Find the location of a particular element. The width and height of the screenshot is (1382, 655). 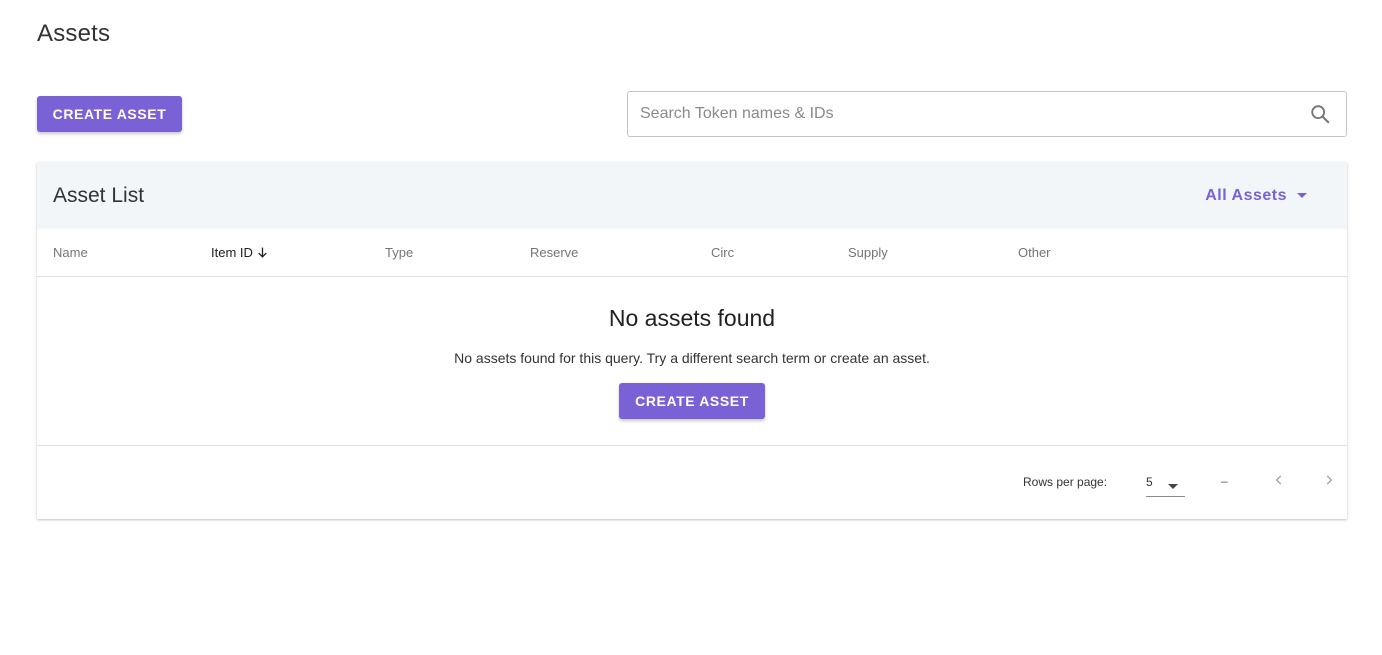

chevron-right-icon is located at coordinates (1329, 480).